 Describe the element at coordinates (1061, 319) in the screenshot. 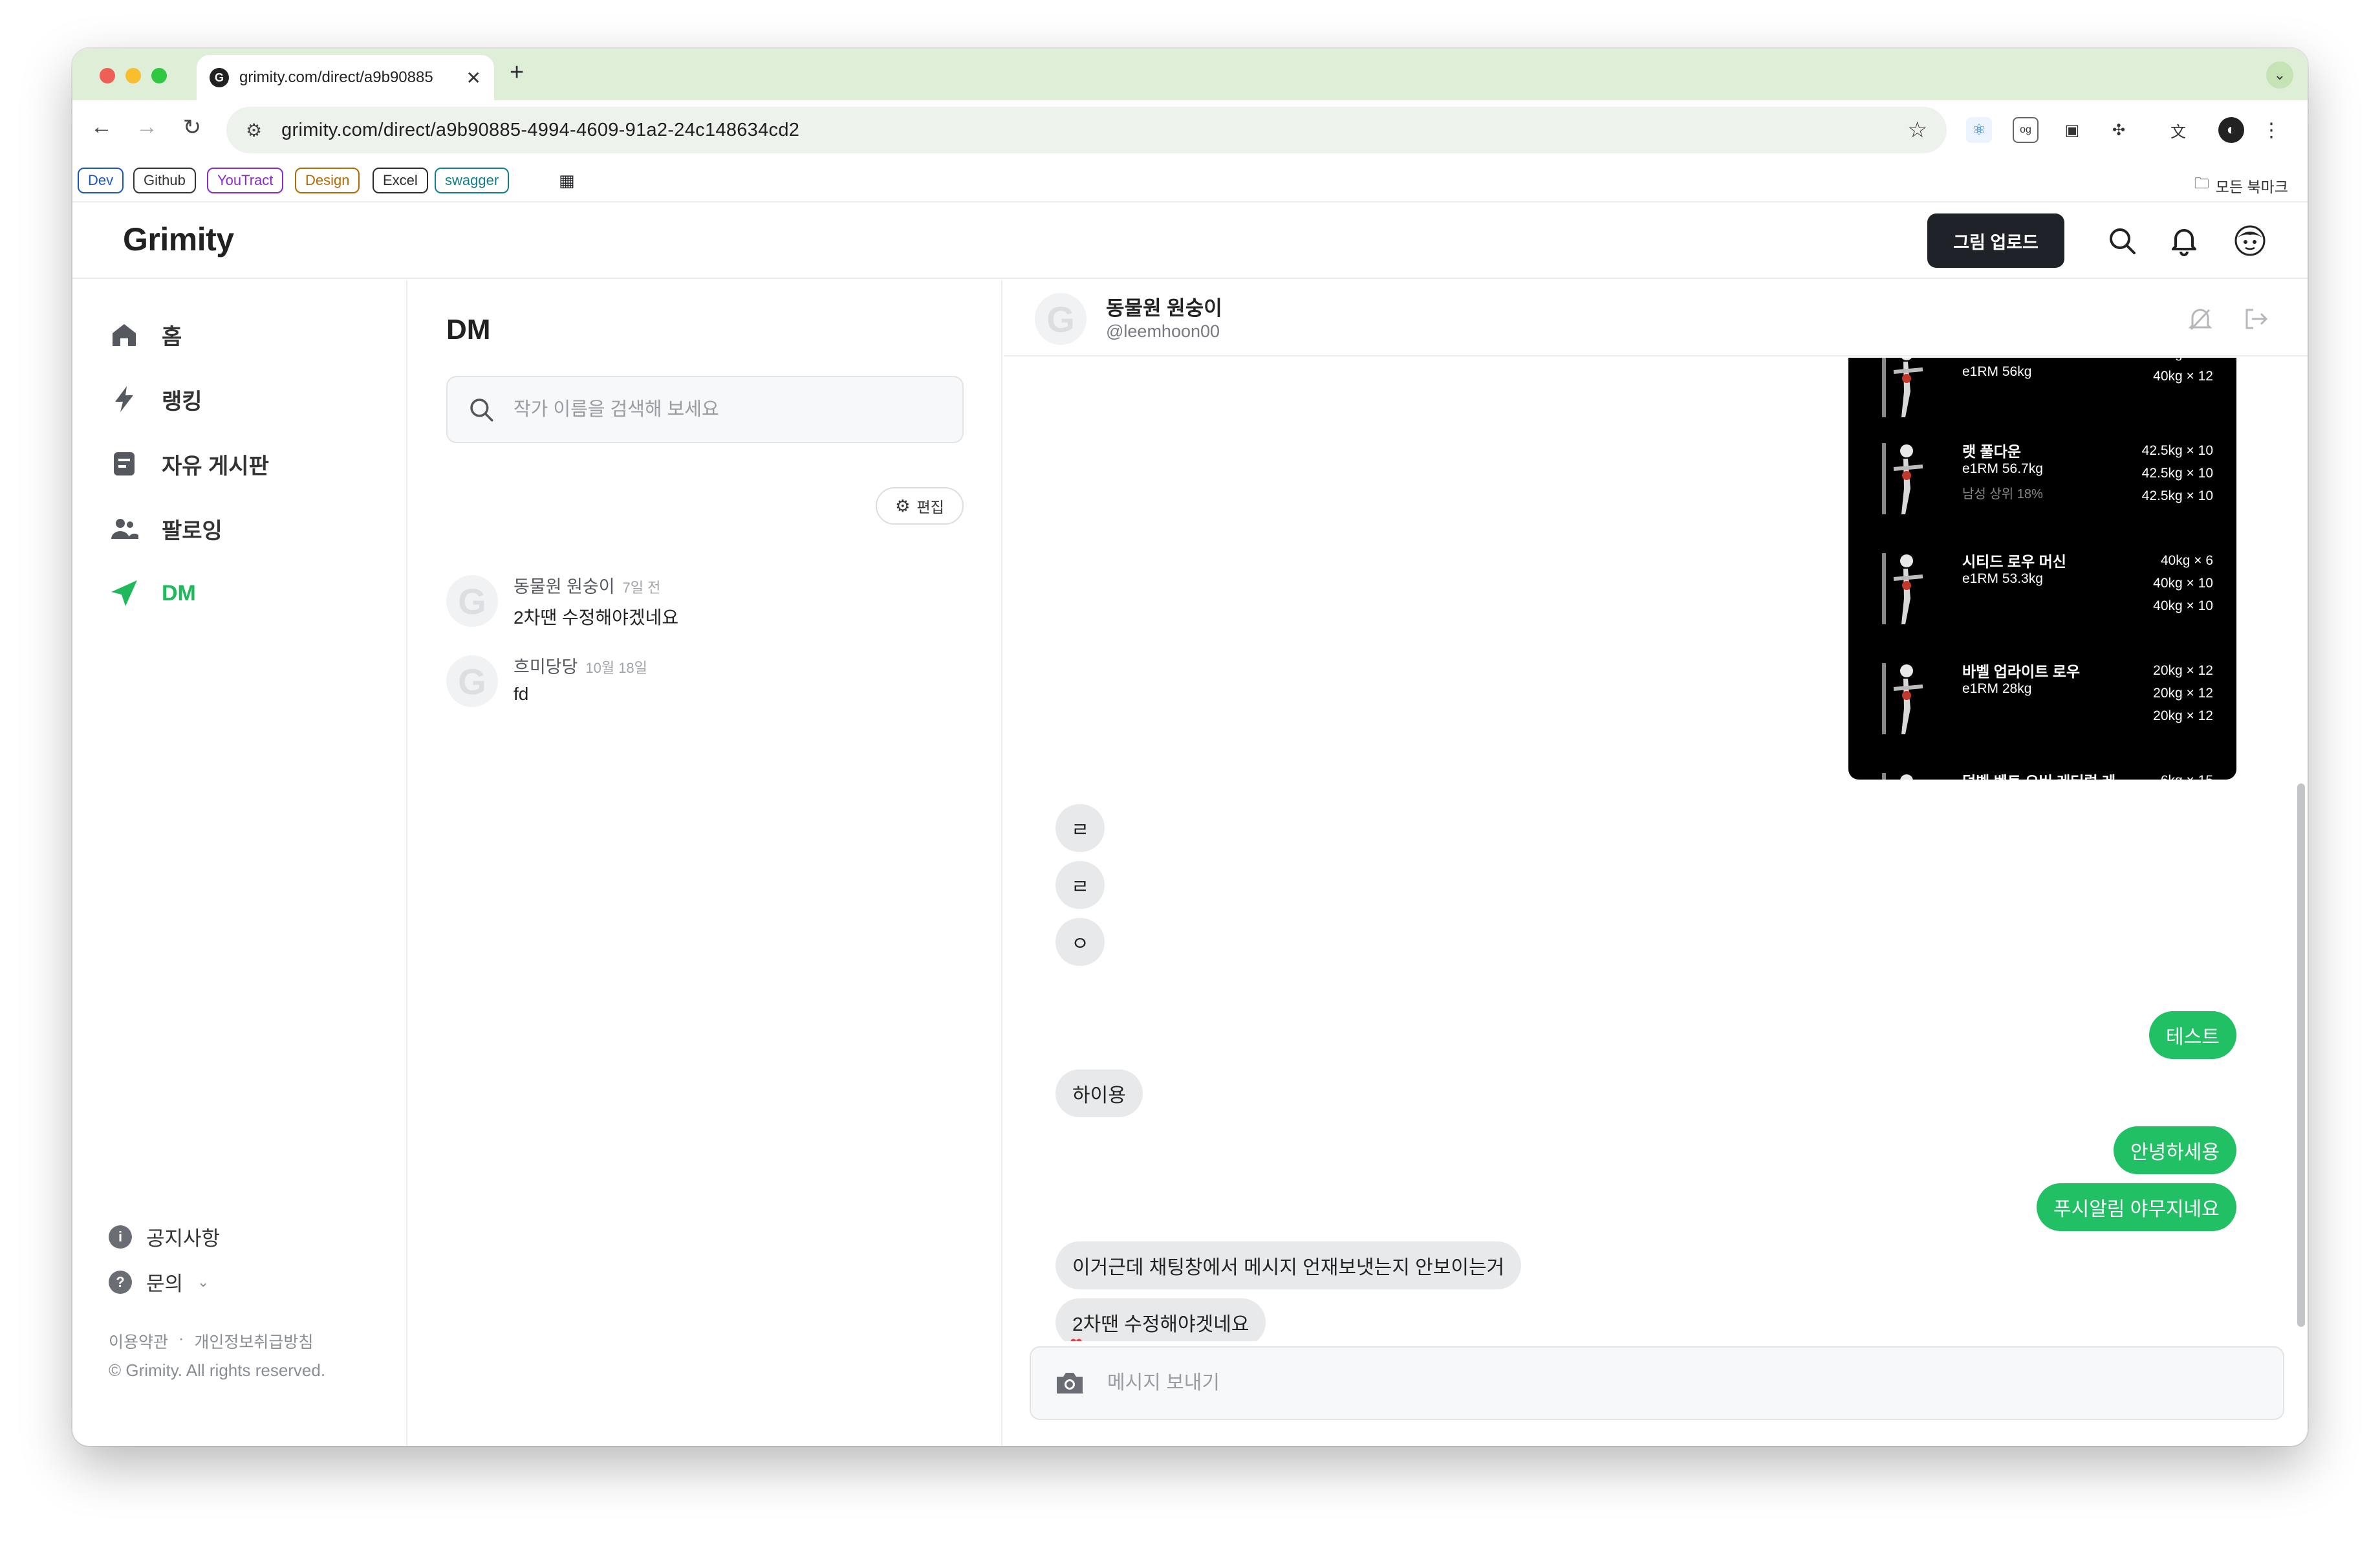

I see `avatar: G` at that location.